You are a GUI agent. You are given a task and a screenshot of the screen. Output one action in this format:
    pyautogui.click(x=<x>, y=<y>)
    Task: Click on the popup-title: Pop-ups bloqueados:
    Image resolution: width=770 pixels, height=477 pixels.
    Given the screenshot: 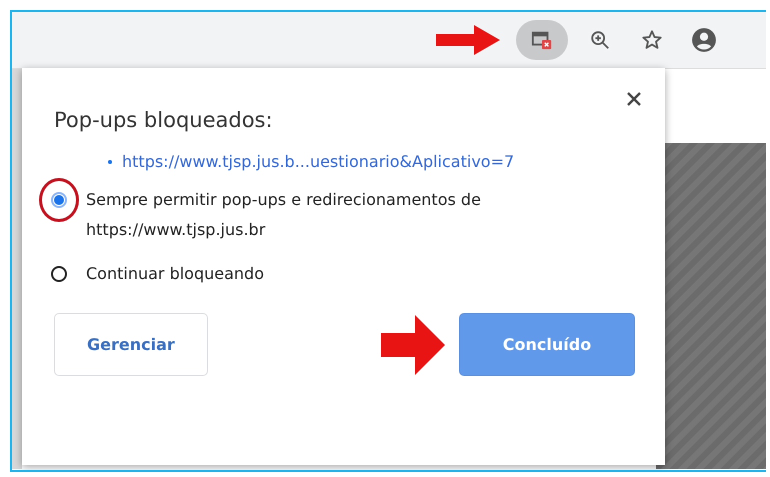 What is the action you would take?
    pyautogui.click(x=164, y=120)
    